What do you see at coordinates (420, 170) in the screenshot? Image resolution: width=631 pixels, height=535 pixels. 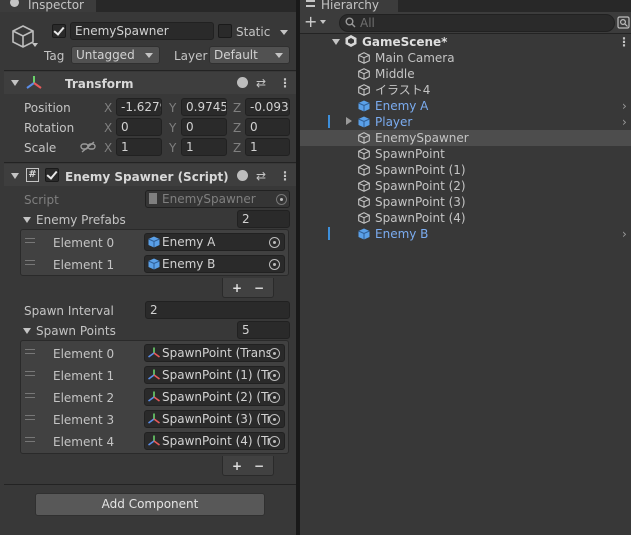 I see `hierarchy-item-spawn-point-1: SpawnPoint (1)` at bounding box center [420, 170].